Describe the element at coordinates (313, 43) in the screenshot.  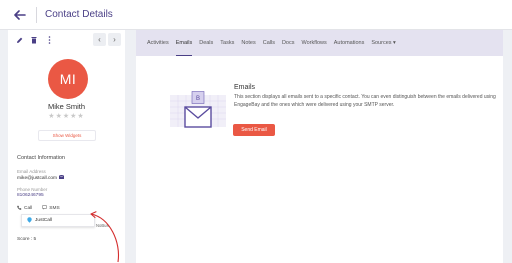
I see `tab-workflows: Workflows` at that location.